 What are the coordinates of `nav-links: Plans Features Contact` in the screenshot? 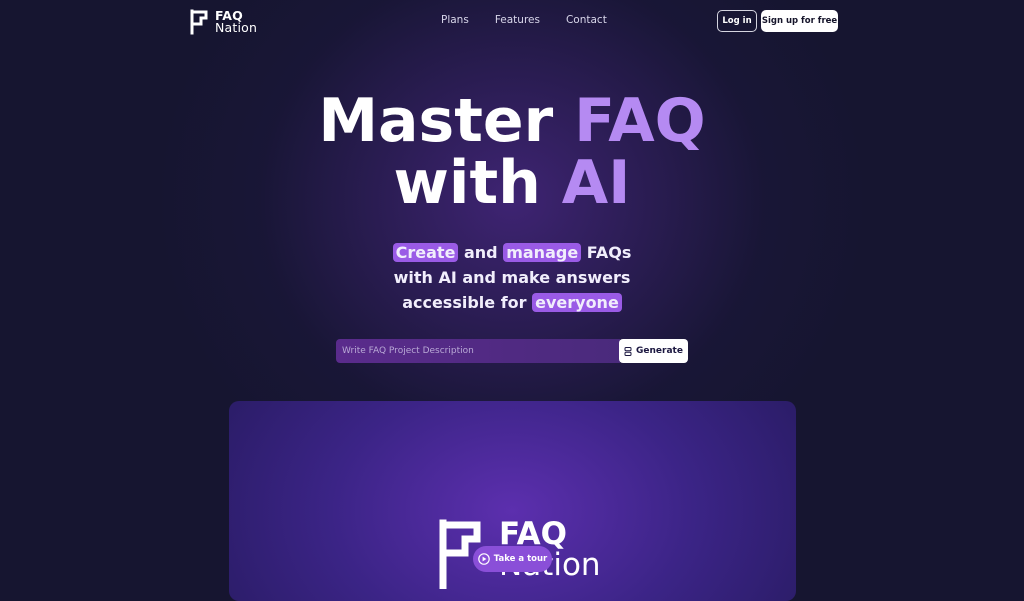 It's located at (524, 20).